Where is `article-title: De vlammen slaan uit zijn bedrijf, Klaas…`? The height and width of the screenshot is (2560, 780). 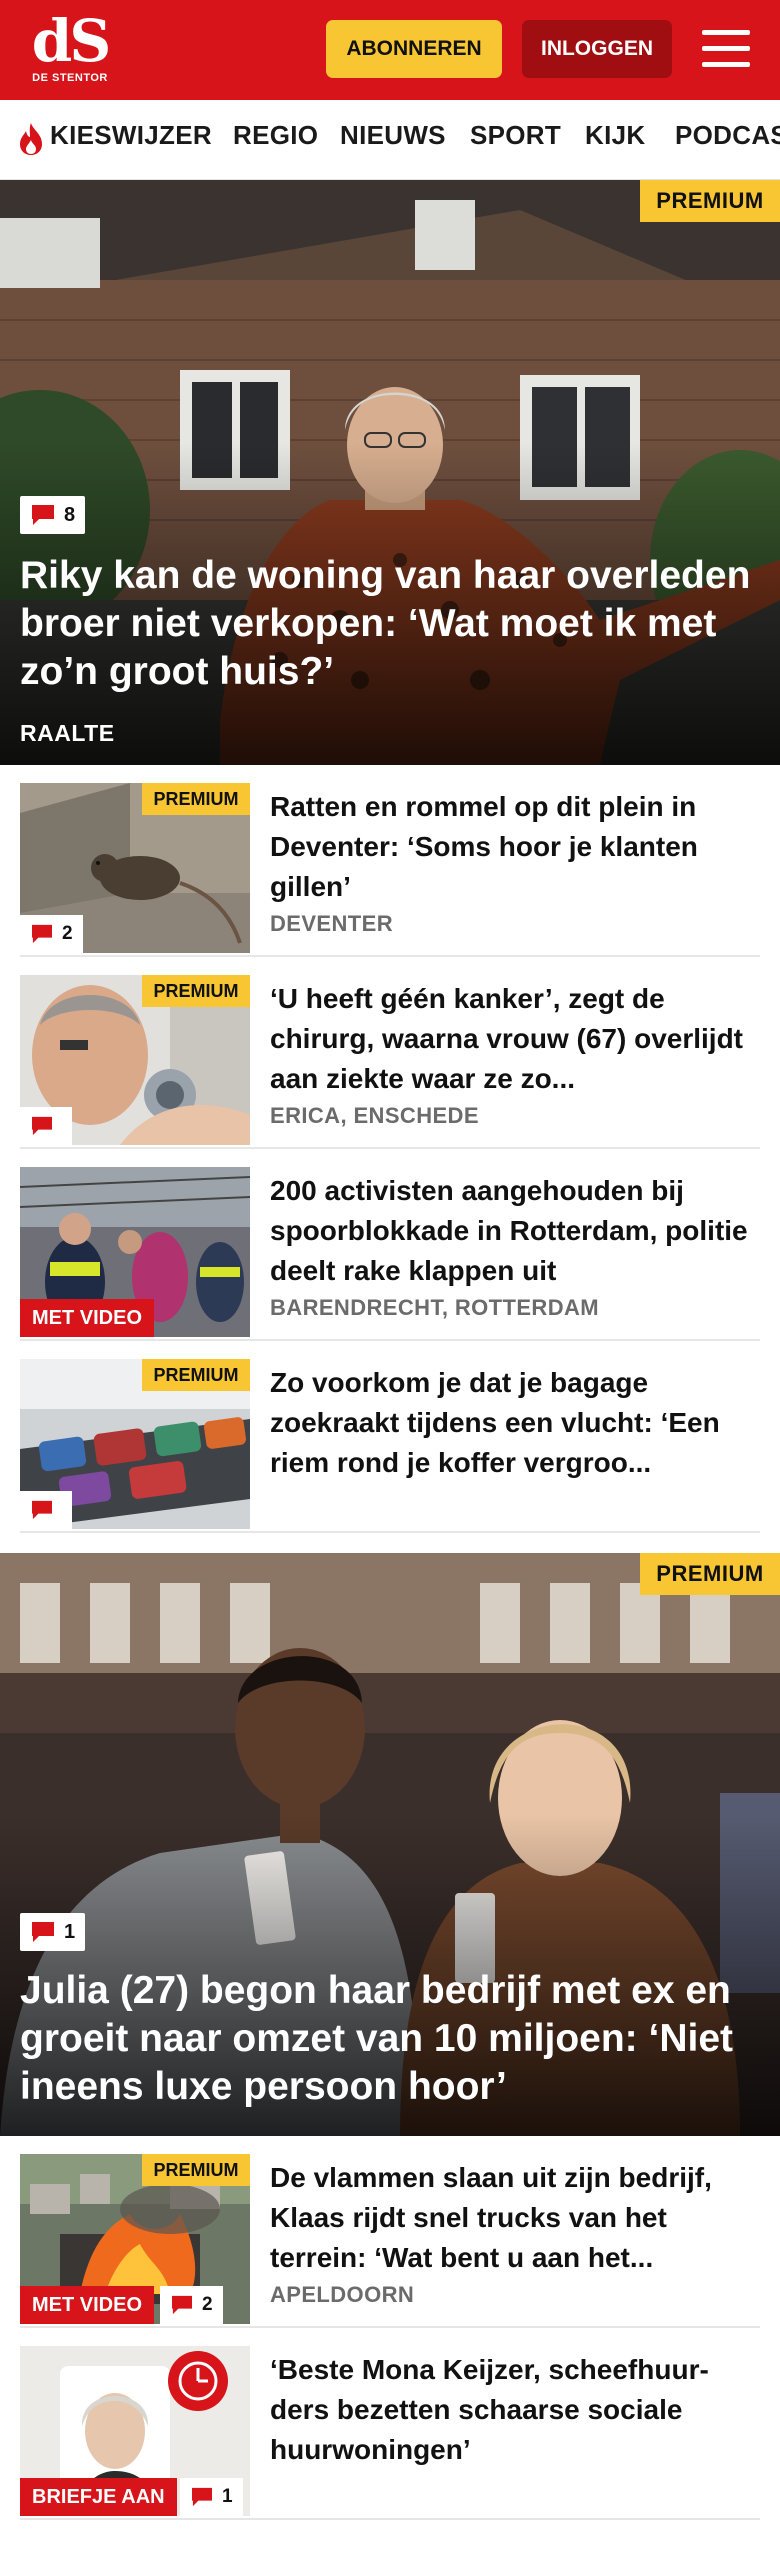 article-title: De vlammen slaan uit zijn bedrijf, Klaas… is located at coordinates (510, 2218).